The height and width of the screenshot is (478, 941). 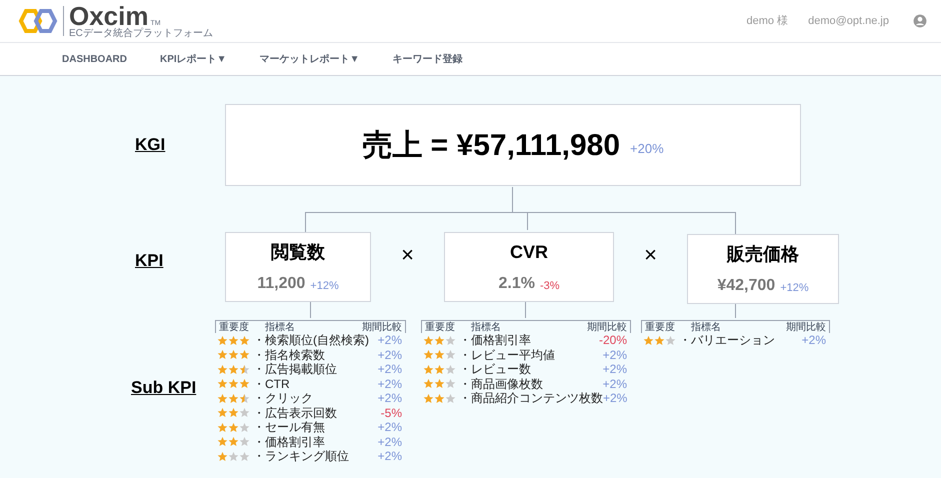 I want to click on logo-icon, so click(x=38, y=21).